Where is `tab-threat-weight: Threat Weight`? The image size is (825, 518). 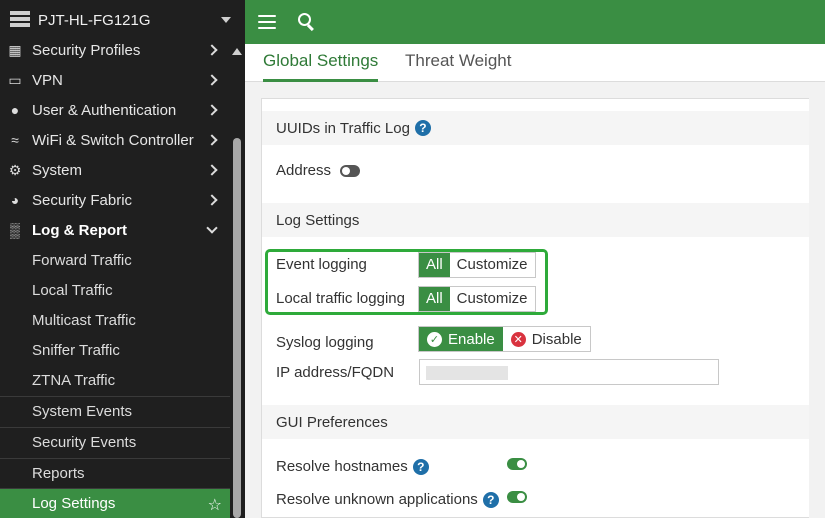
tab-threat-weight: Threat Weight is located at coordinates (458, 63).